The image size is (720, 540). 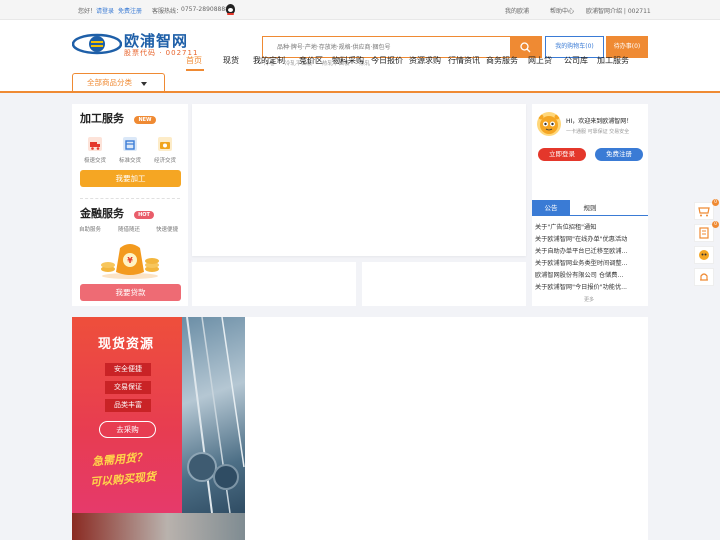 What do you see at coordinates (269, 60) in the screenshot?
I see `nav-custom: 我的定制` at bounding box center [269, 60].